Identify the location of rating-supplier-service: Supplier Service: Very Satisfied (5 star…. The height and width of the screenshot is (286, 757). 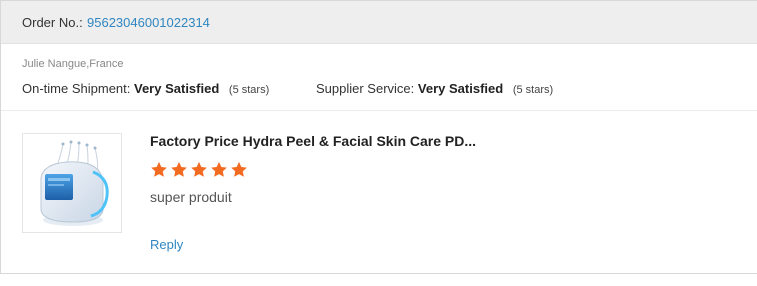
(434, 88).